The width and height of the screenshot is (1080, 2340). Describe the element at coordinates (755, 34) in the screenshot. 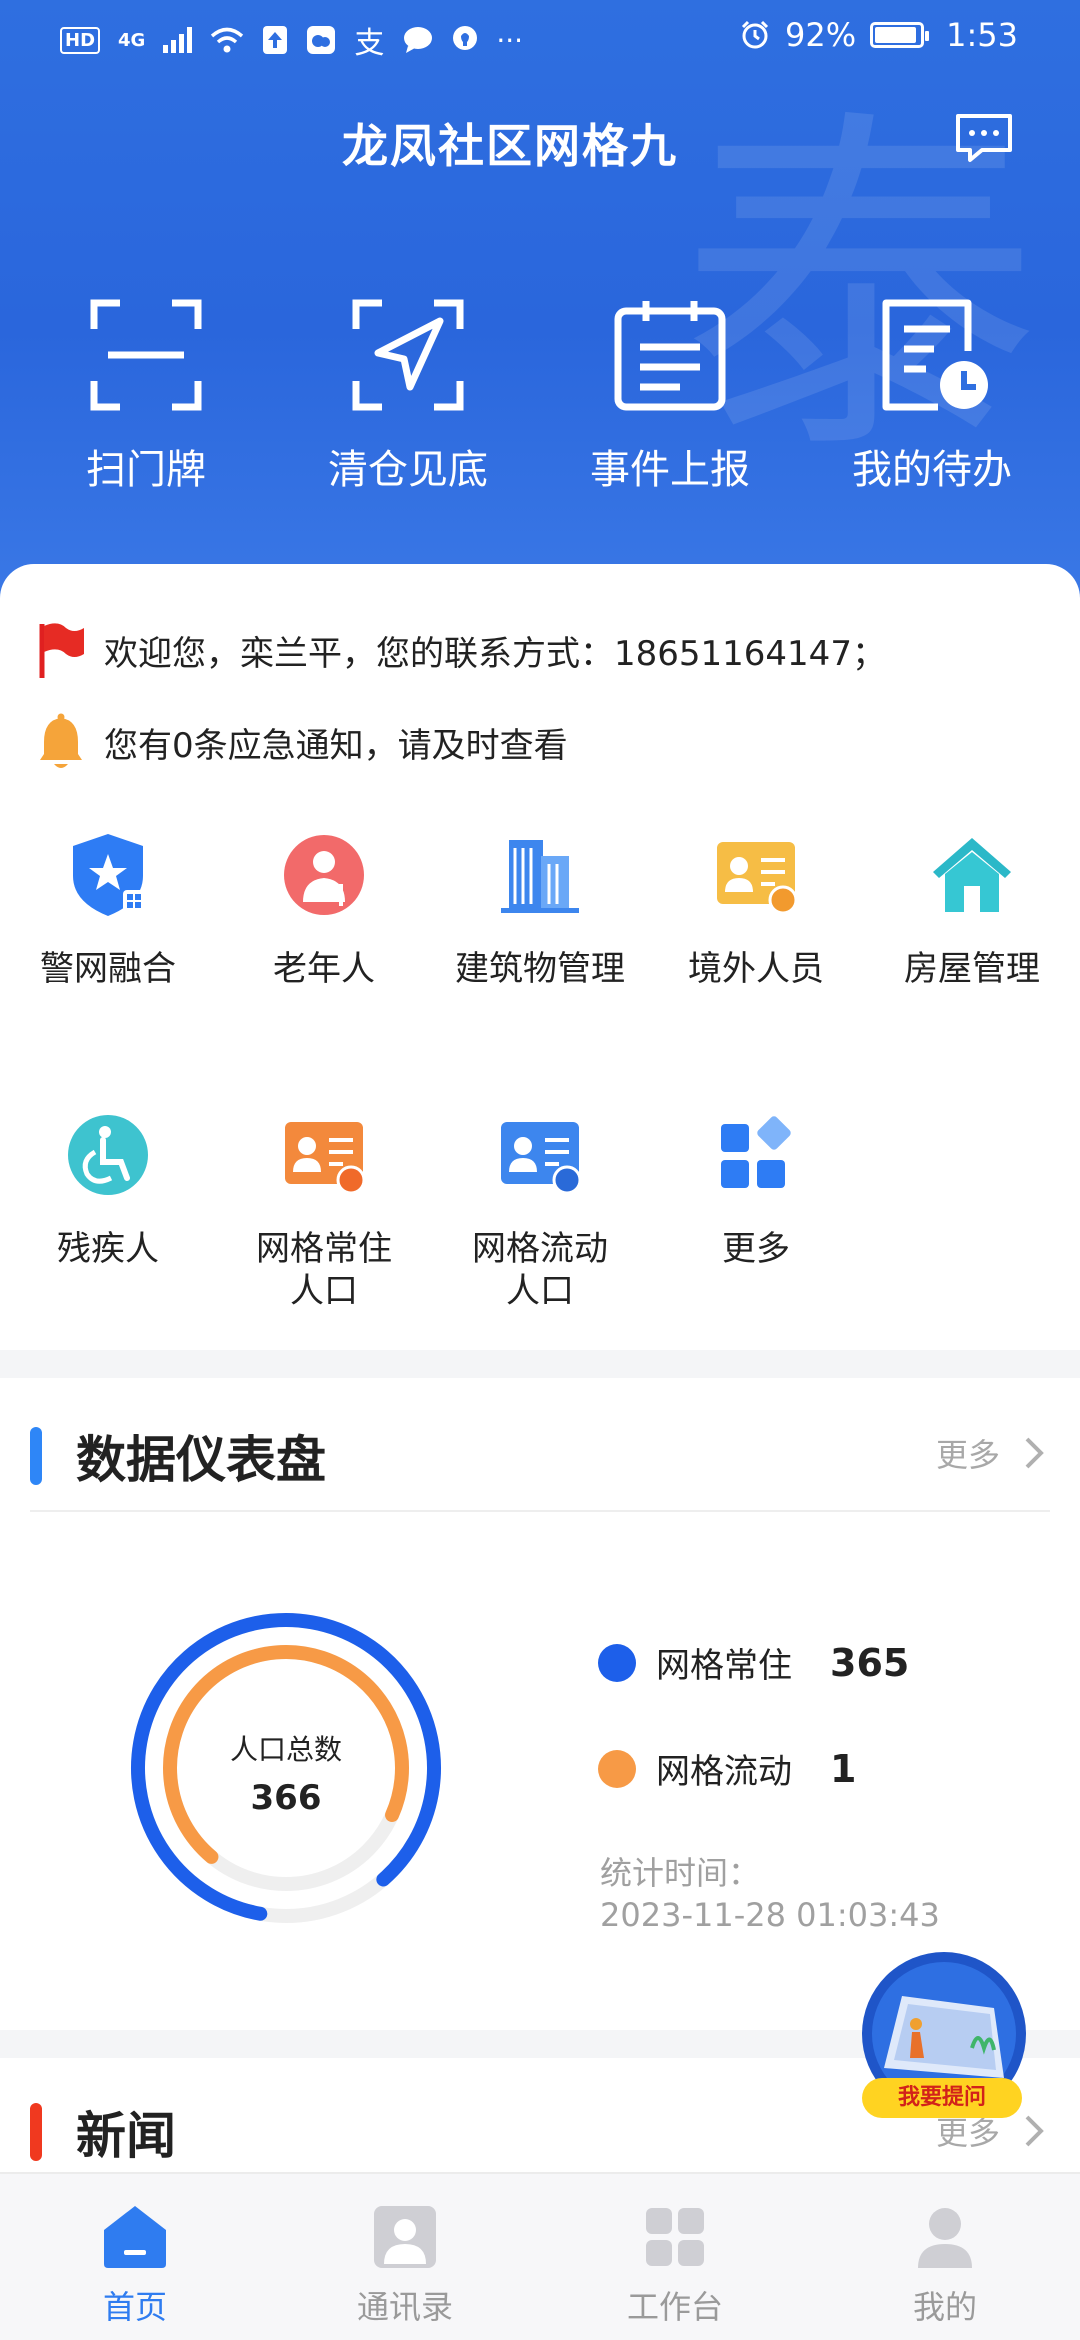

I see `alarm-icon` at that location.